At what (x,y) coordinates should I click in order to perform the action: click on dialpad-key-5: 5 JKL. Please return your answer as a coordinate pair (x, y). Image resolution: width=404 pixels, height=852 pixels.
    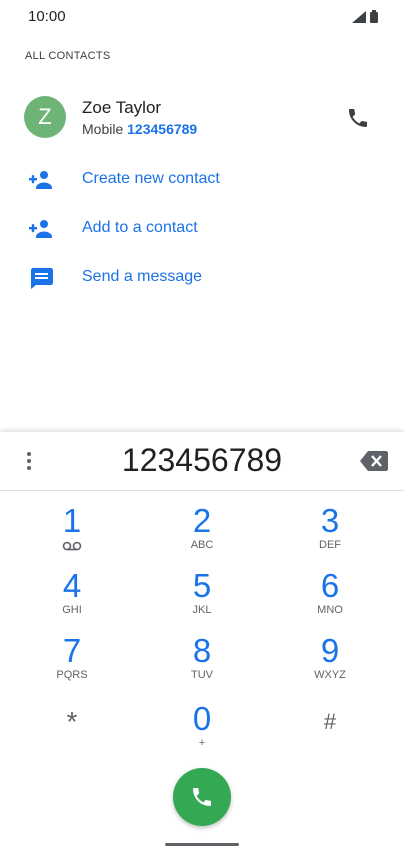
    Looking at the image, I should click on (202, 599).